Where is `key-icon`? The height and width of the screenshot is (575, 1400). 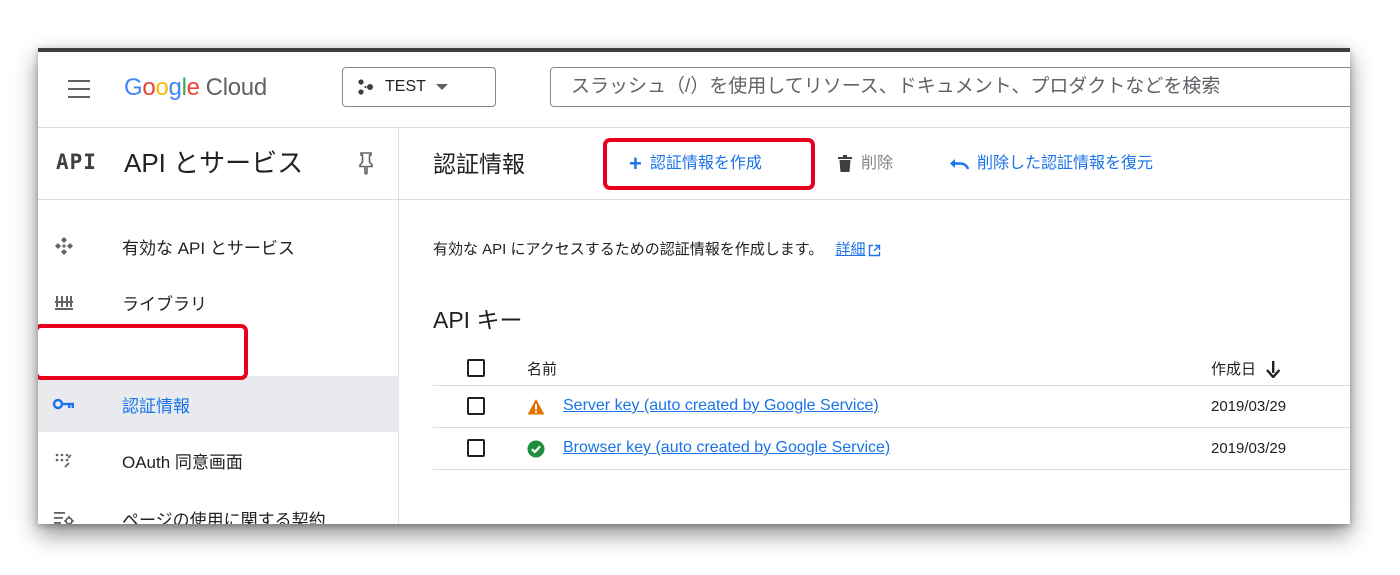
key-icon is located at coordinates (64, 404).